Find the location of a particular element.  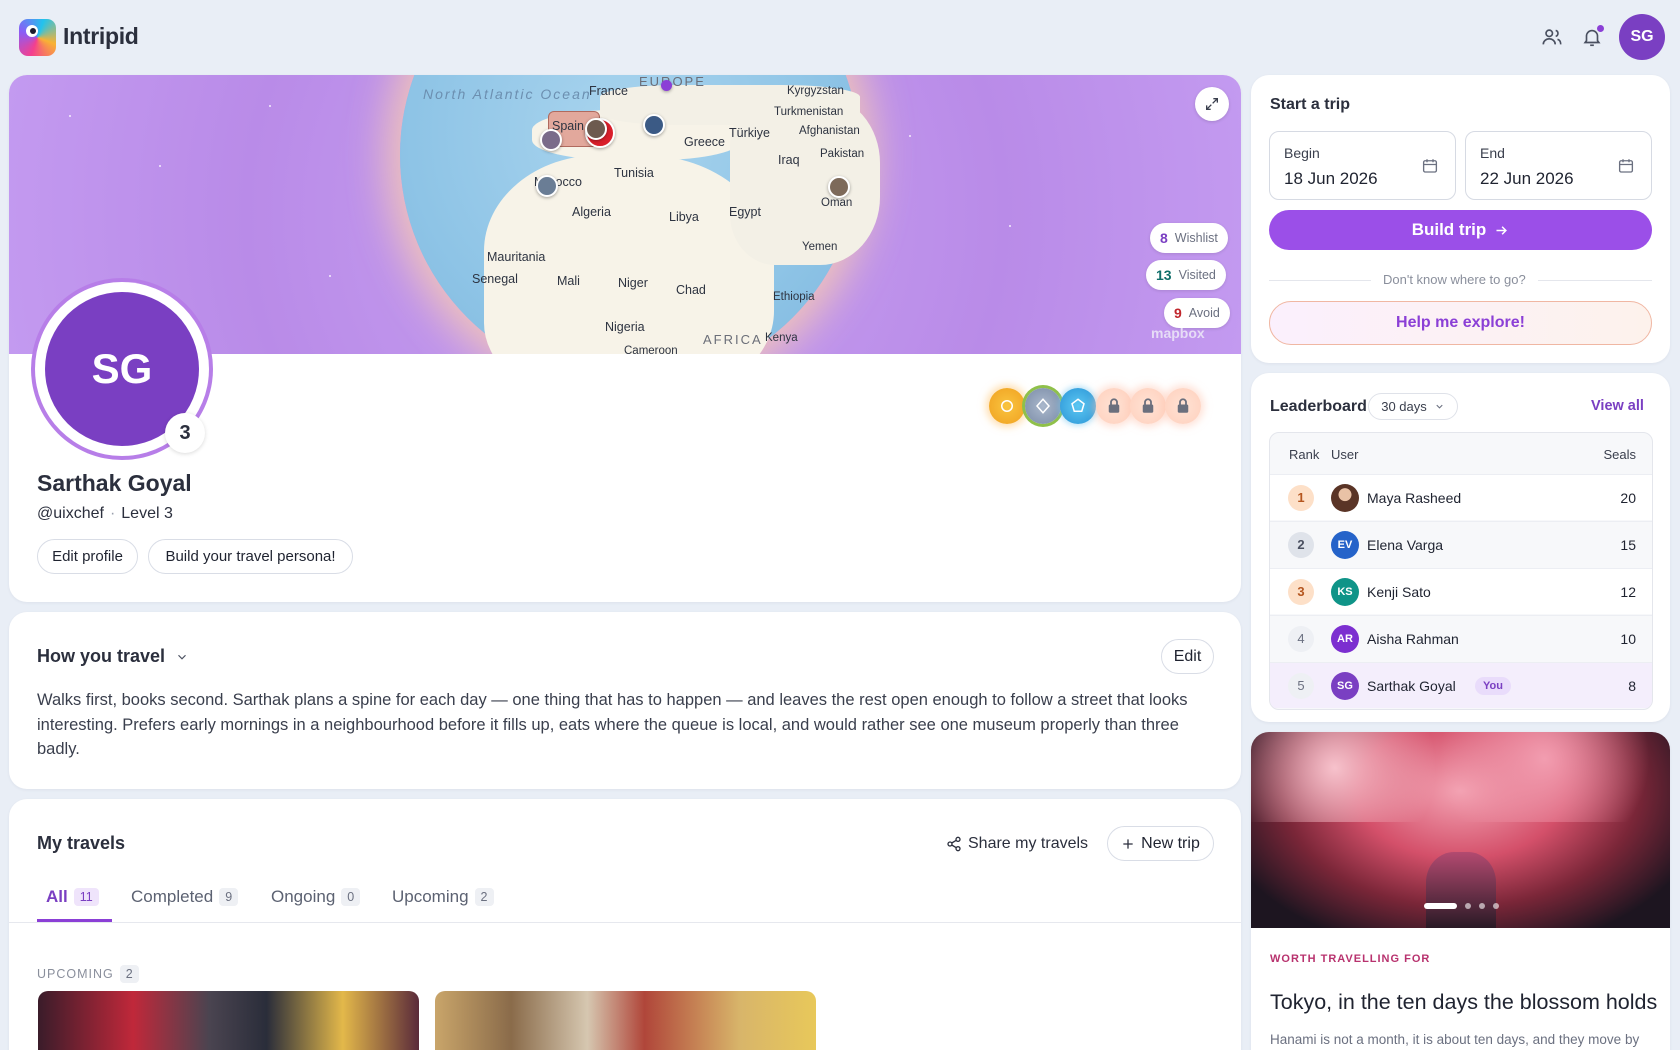

country-label: Türkiye is located at coordinates (749, 133).